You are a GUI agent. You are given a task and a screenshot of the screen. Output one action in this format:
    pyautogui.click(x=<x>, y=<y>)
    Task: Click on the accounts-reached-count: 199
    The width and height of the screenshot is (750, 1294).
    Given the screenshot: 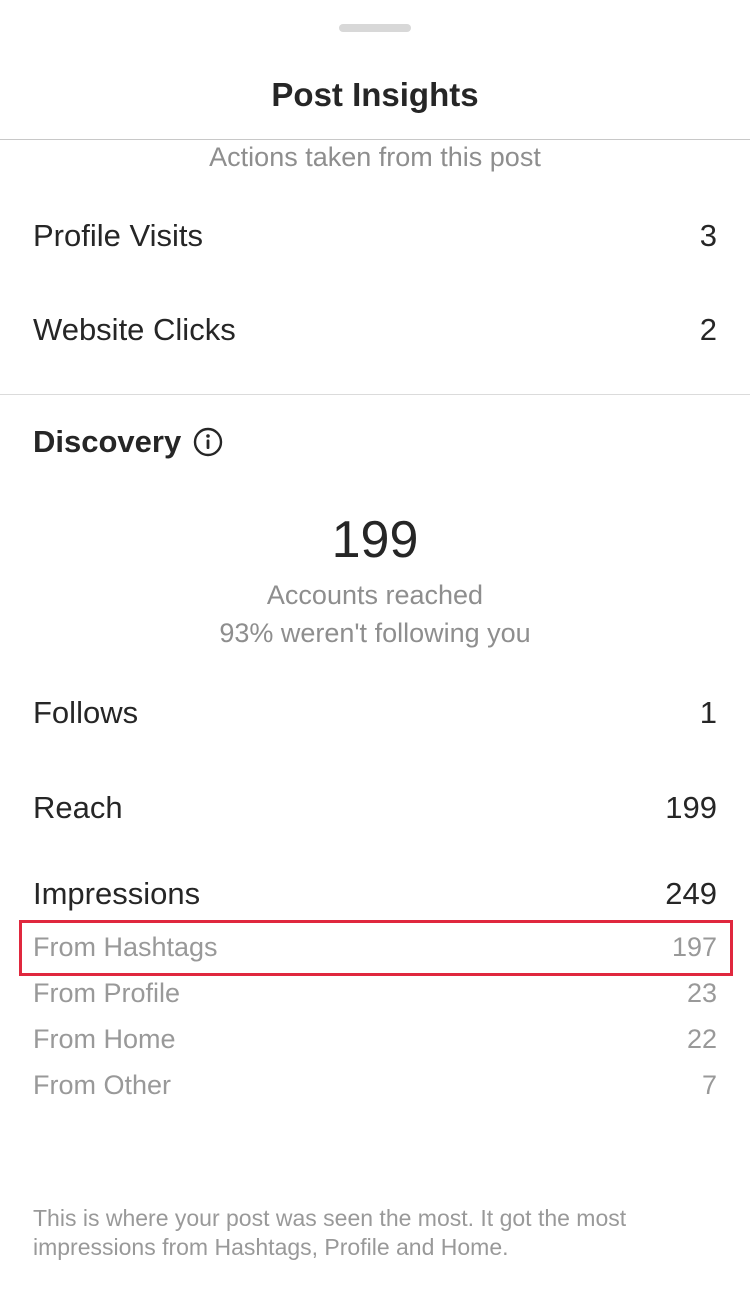 What is the action you would take?
    pyautogui.click(x=375, y=540)
    